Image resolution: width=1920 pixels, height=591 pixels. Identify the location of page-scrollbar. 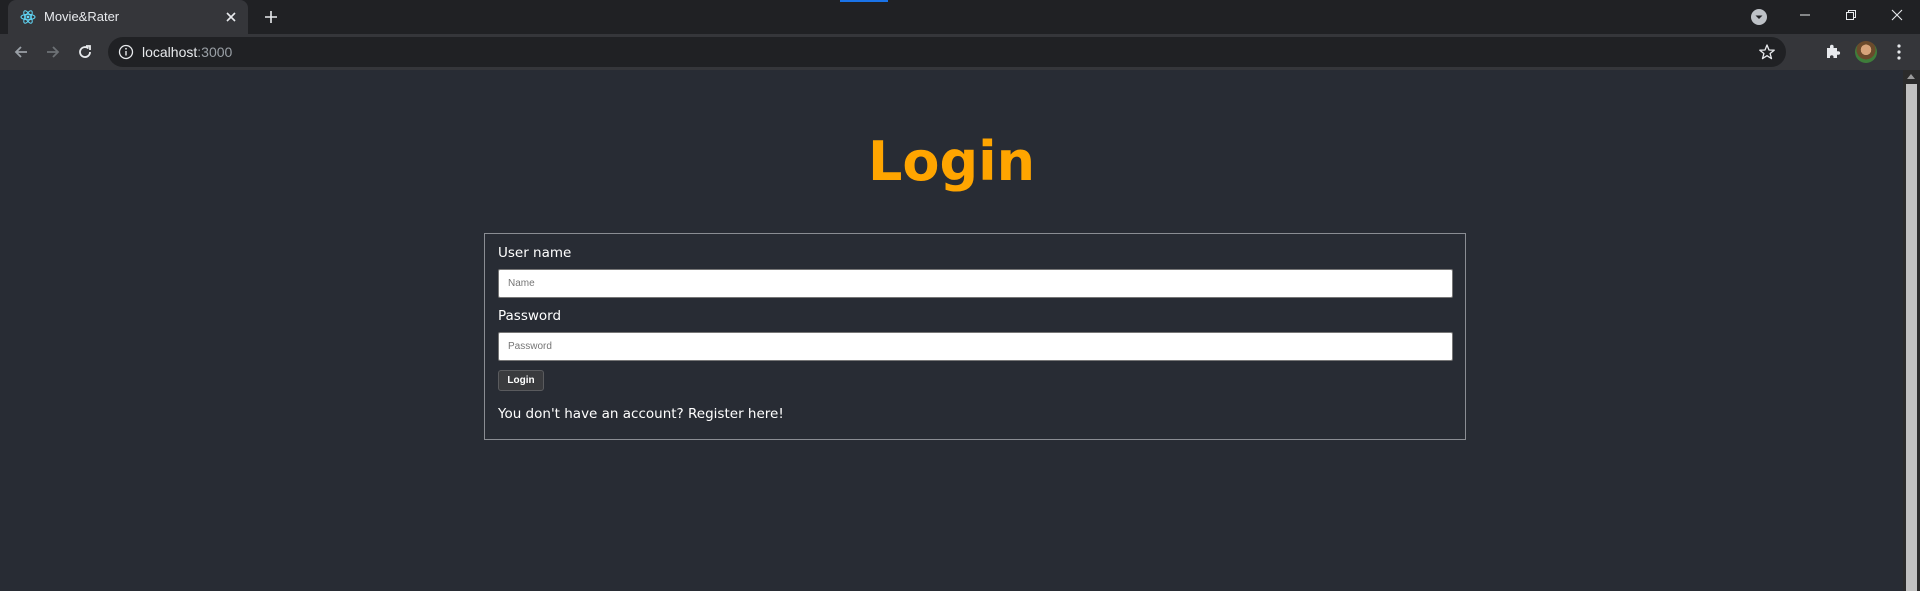
(1911, 330).